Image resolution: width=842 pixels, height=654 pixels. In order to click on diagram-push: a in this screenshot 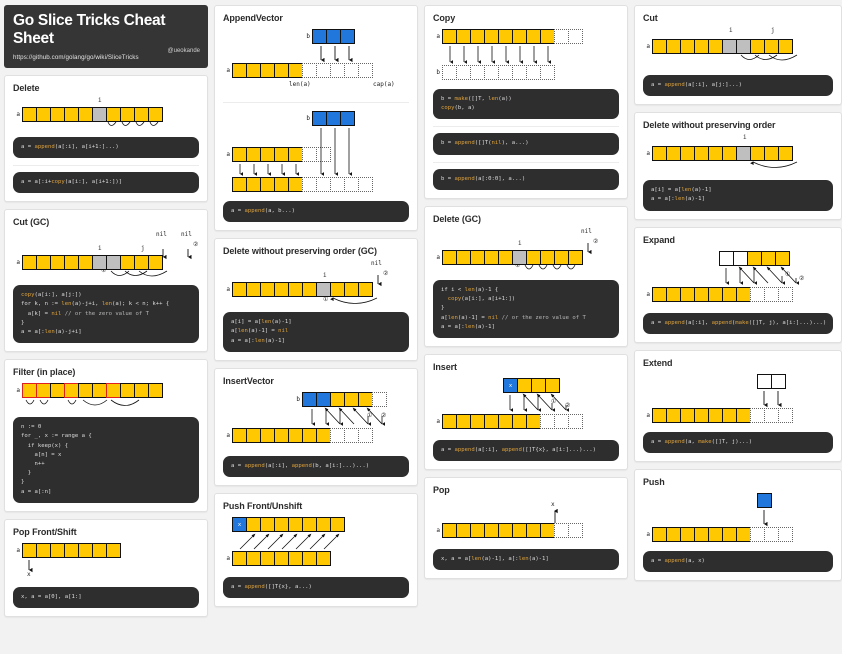, I will do `click(738, 519)`.